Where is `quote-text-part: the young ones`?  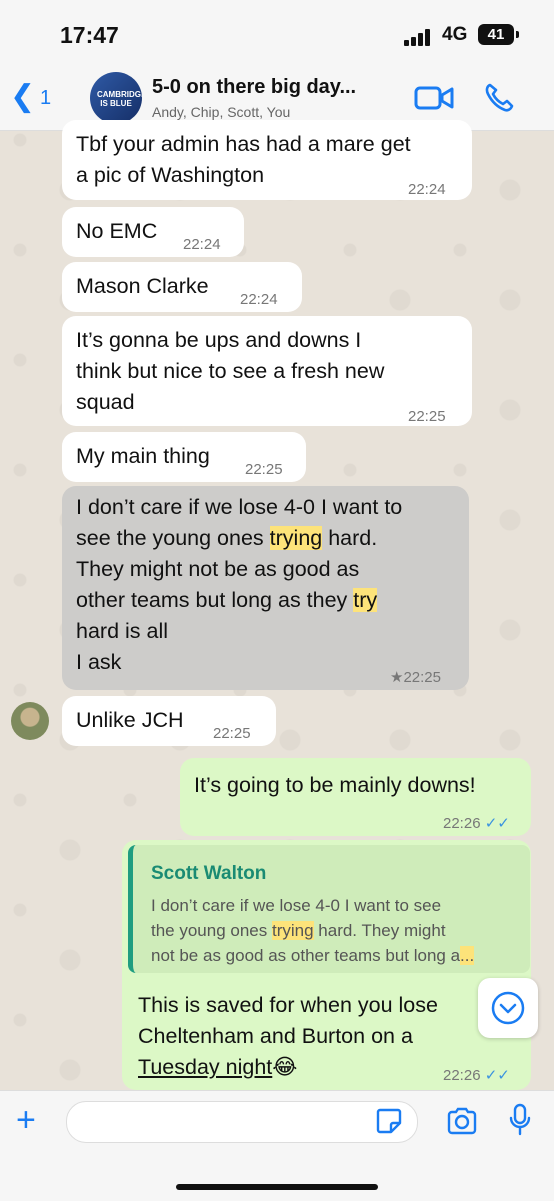
quote-text-part: the young ones is located at coordinates (211, 930).